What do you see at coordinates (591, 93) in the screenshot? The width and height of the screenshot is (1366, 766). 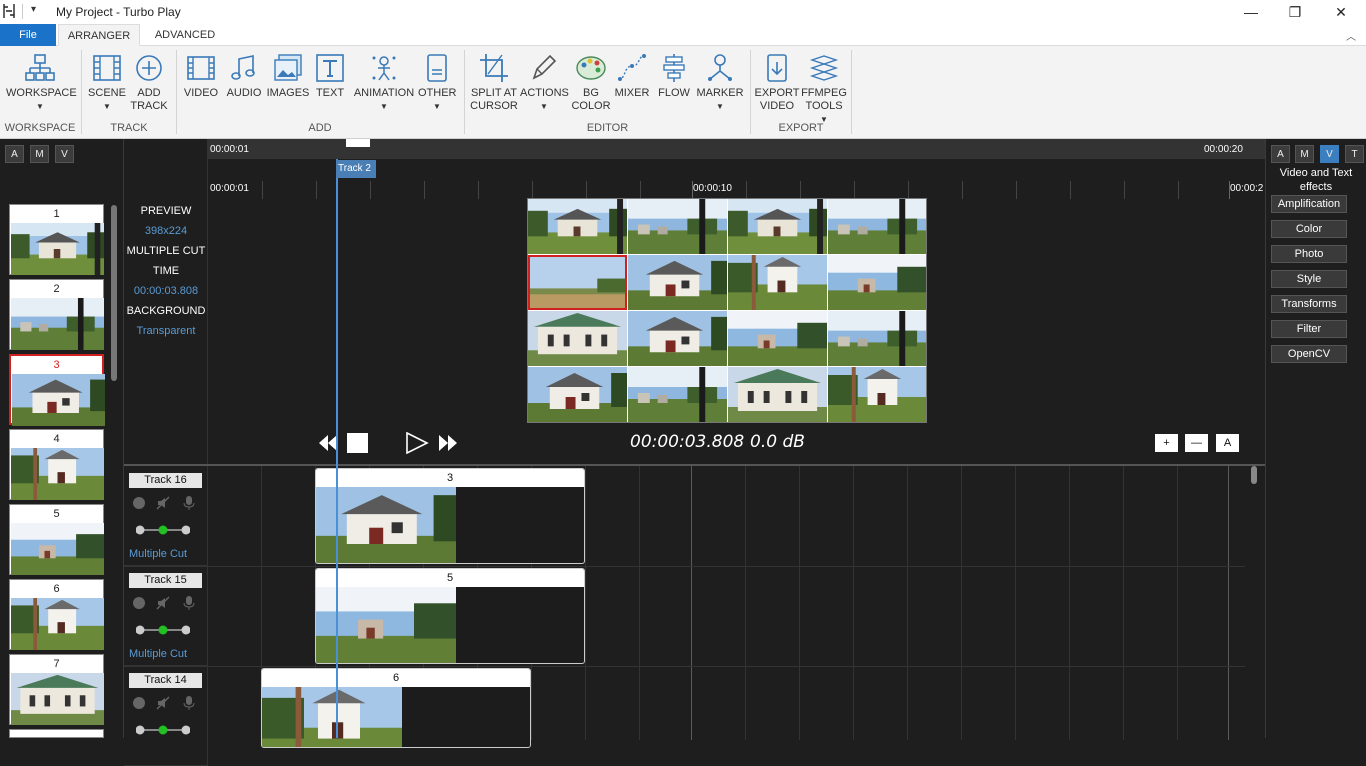 I see `bg-label-1: BG` at bounding box center [591, 93].